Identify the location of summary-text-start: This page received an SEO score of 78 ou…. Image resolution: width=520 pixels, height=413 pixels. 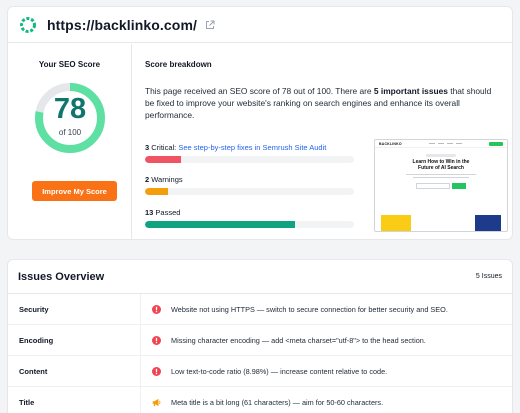
(259, 91).